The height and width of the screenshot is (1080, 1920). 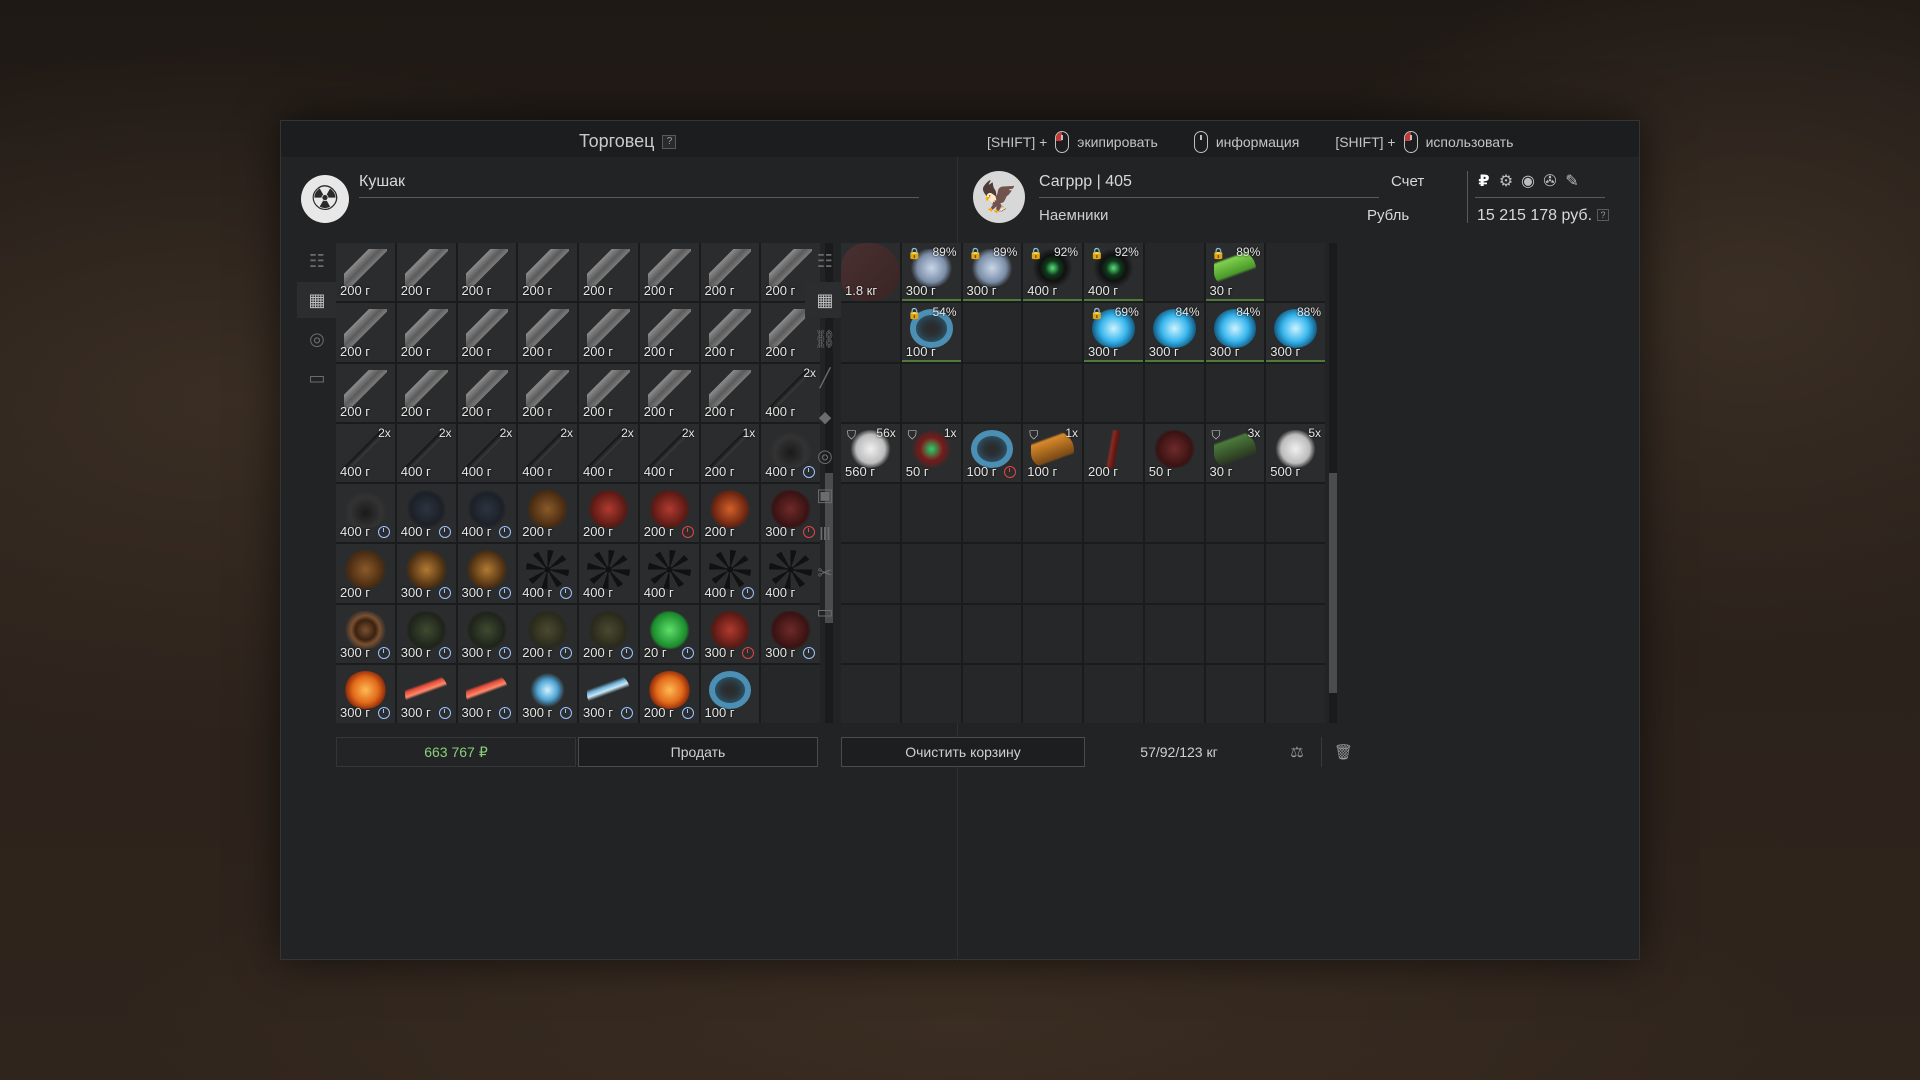 What do you see at coordinates (931, 332) in the screenshot?
I see `player-slot: 100 г 54% 🔒` at bounding box center [931, 332].